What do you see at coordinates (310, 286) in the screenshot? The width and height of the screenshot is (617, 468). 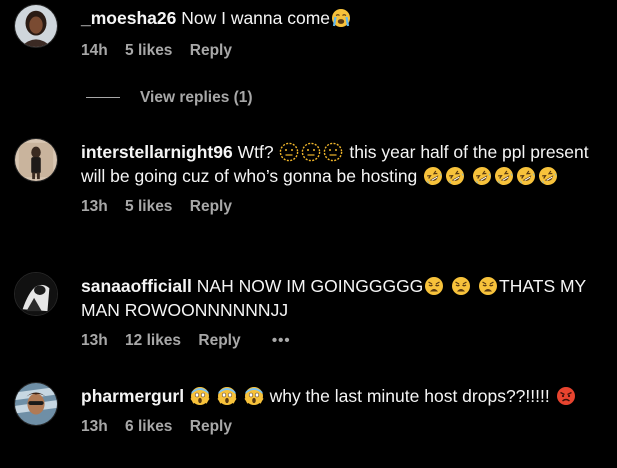 I see `comment-body-part1: NAH NOW IM GOINGGGGG` at bounding box center [310, 286].